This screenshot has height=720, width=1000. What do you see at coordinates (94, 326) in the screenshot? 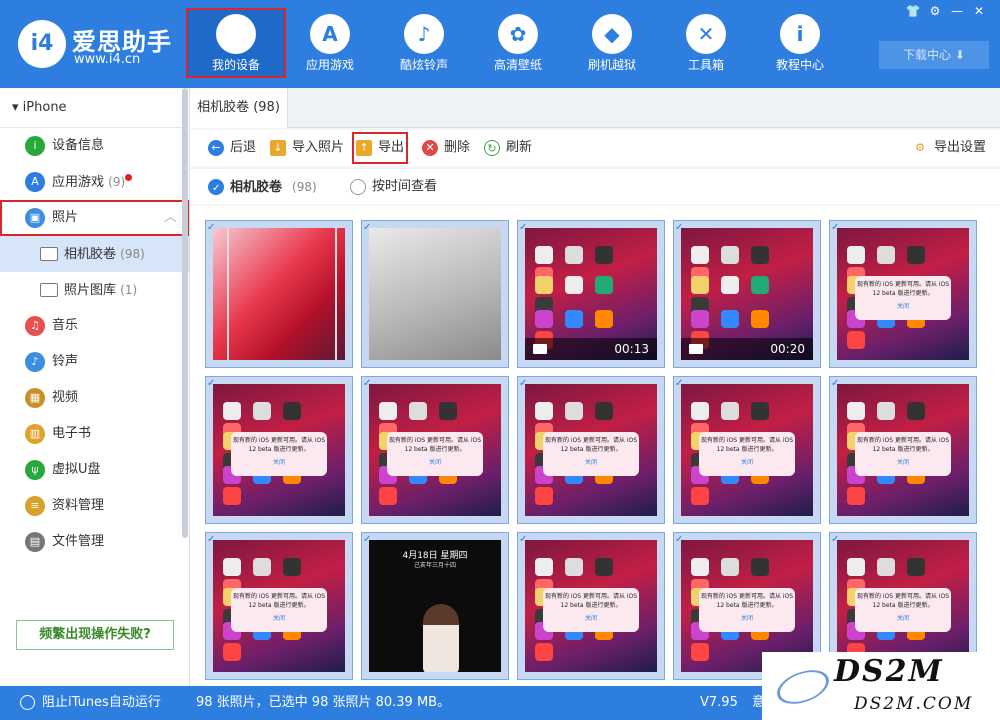
I see `sidebar-item-5: ♫ 音乐` at bounding box center [94, 326].